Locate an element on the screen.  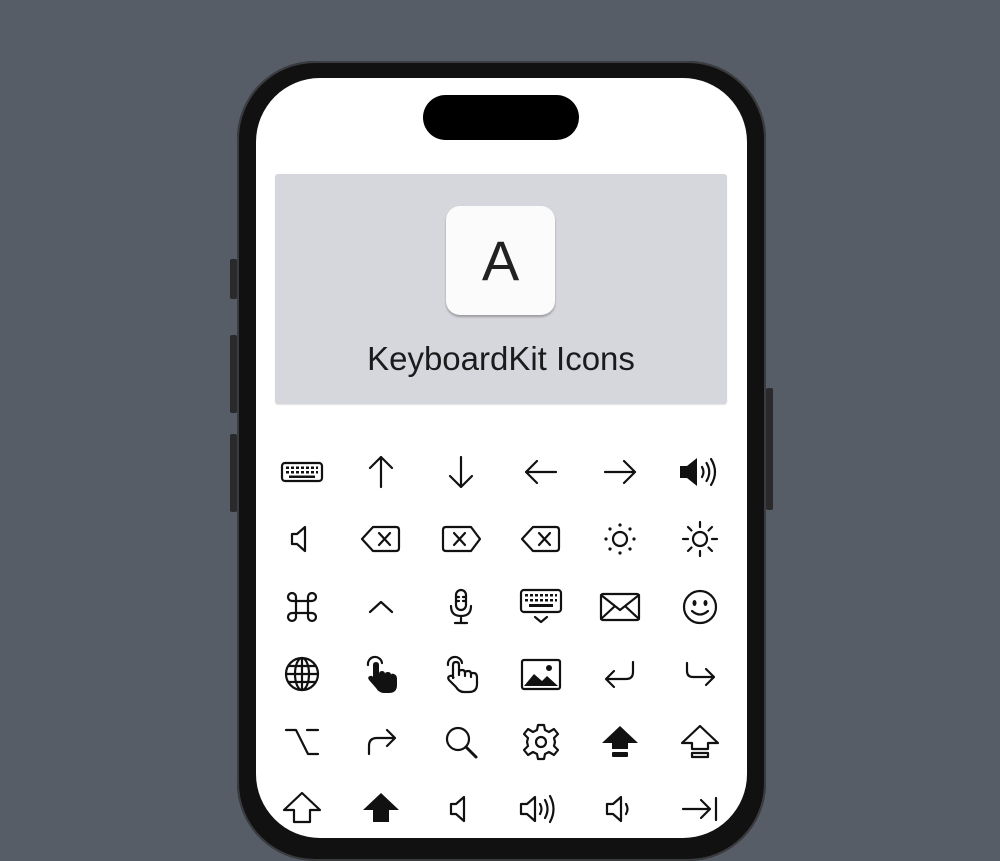
tap-hand-icon is located at coordinates (461, 675).